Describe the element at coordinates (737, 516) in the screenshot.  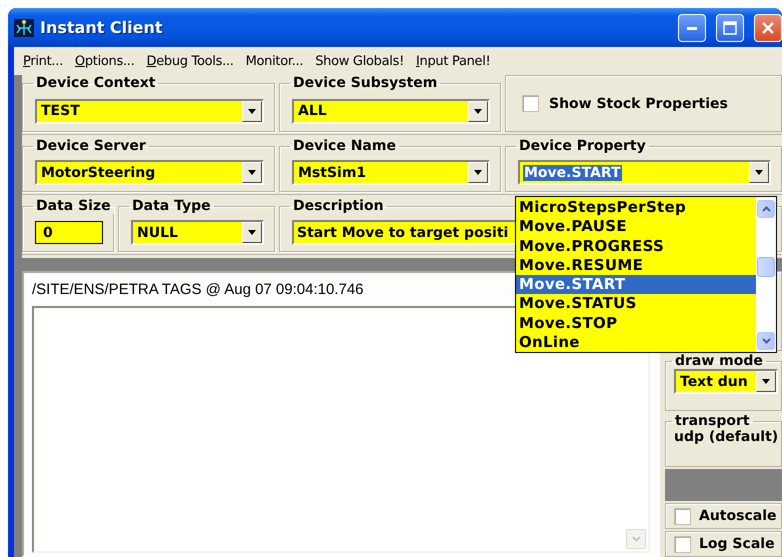
I see `checkbox-label: Autoscale` at that location.